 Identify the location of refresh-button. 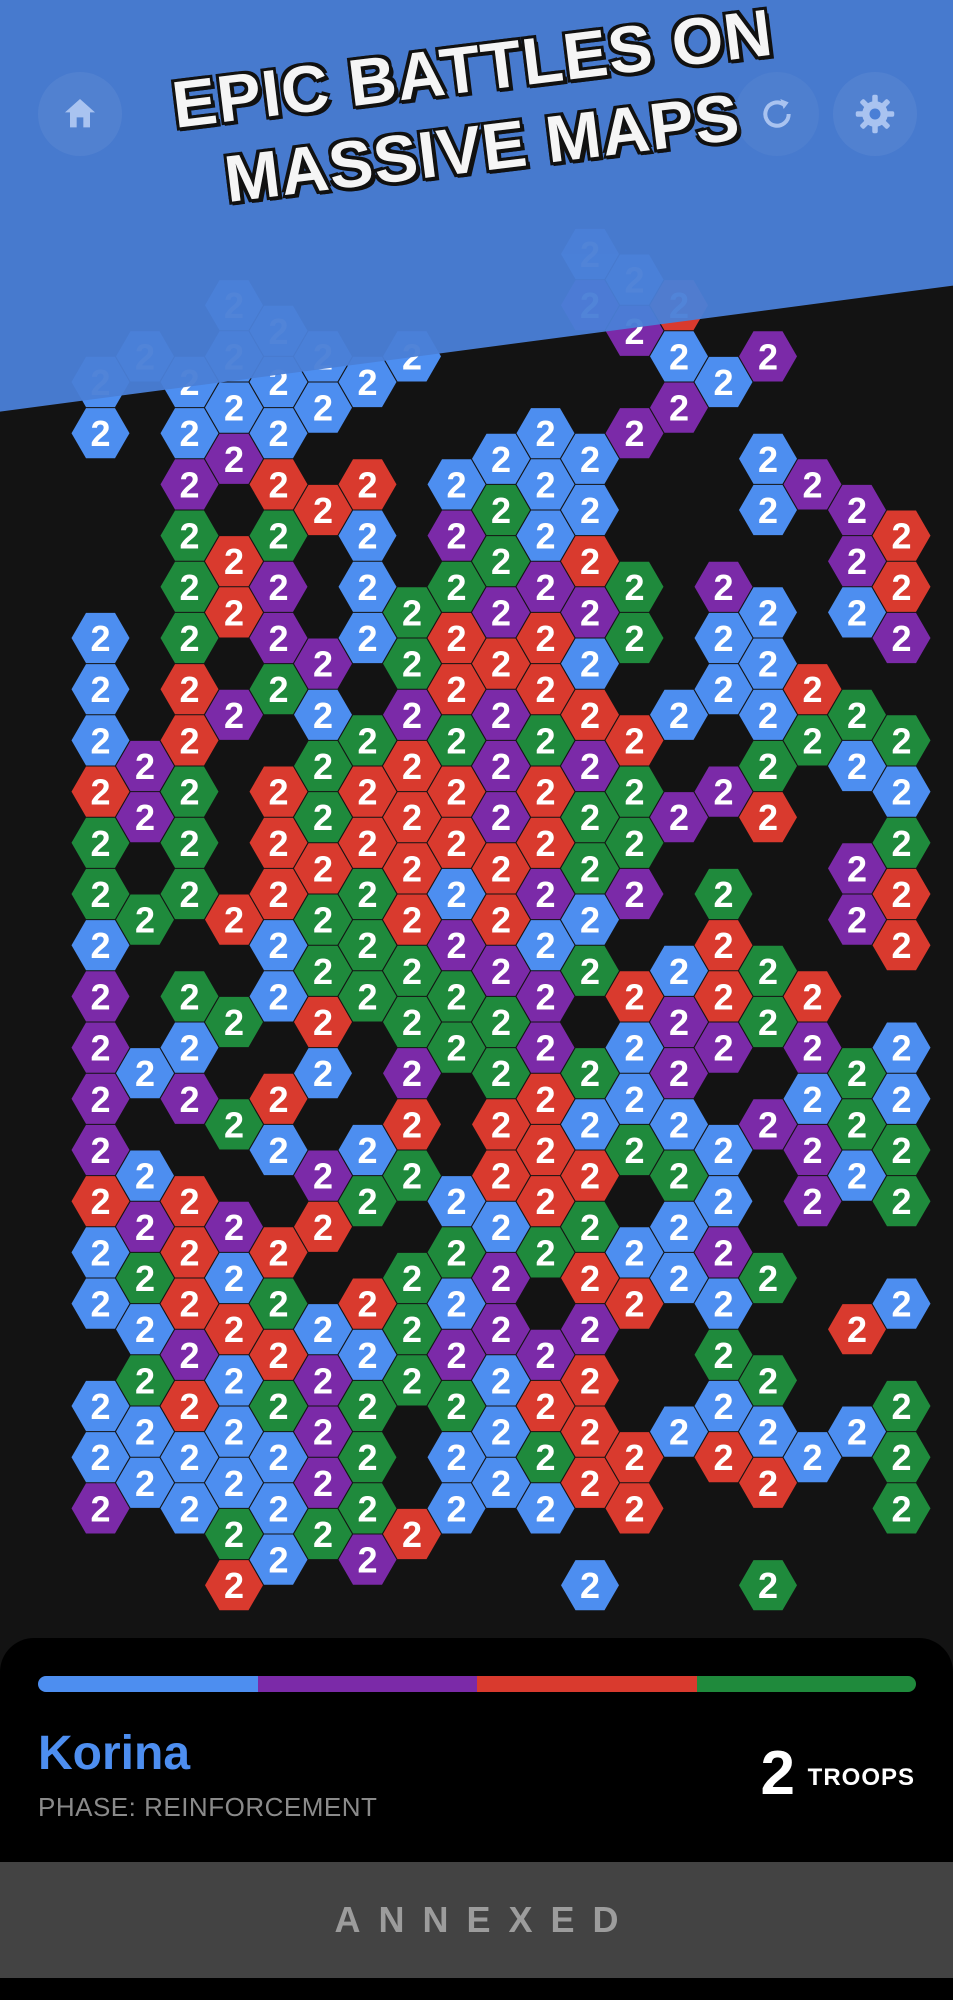
(777, 114).